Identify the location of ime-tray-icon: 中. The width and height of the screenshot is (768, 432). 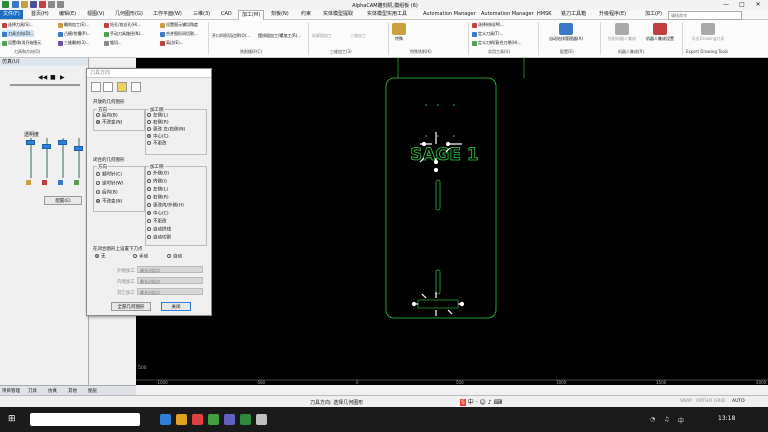
(681, 420).